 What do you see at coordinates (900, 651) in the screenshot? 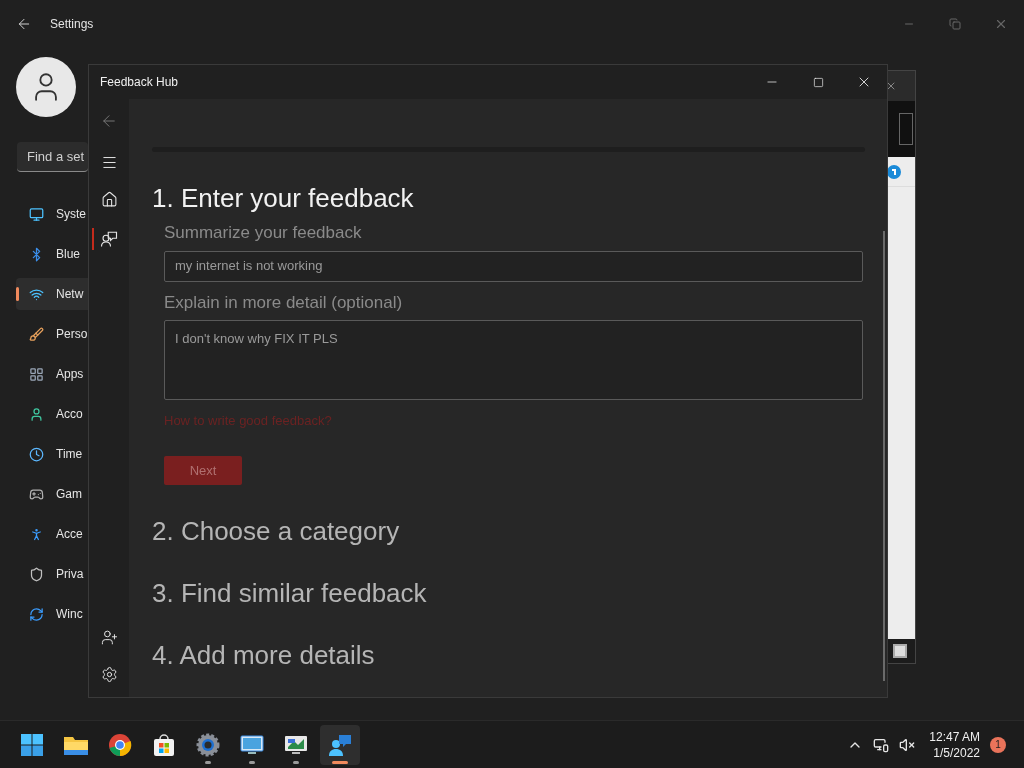
I see `display-icon` at bounding box center [900, 651].